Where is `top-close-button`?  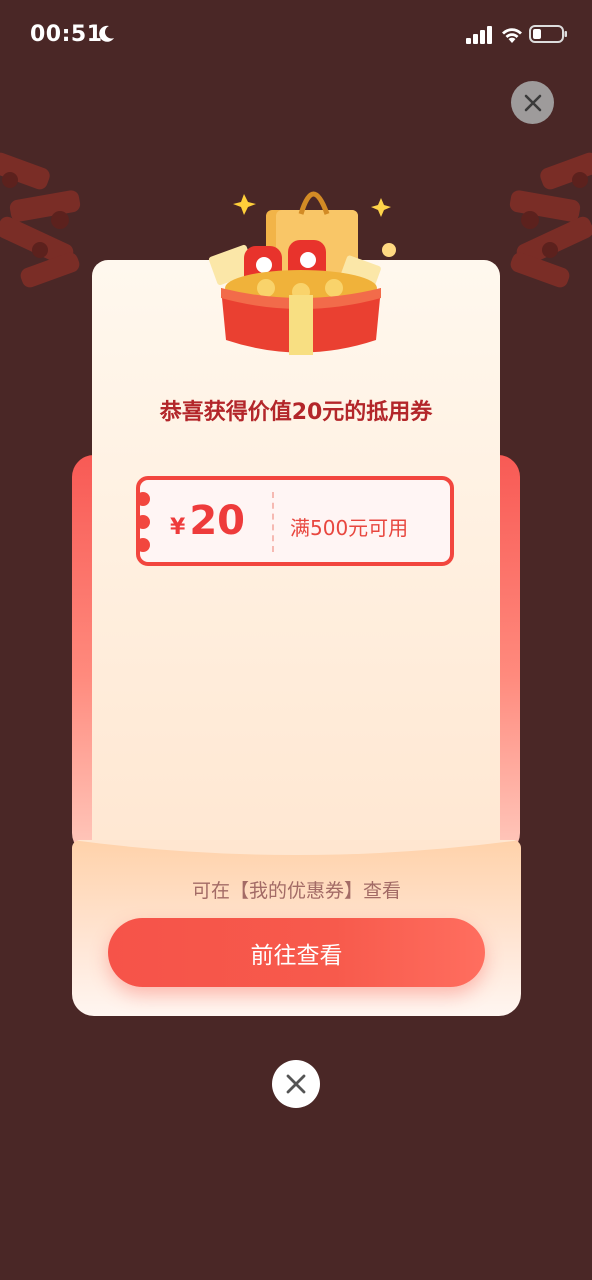
top-close-button is located at coordinates (532, 102).